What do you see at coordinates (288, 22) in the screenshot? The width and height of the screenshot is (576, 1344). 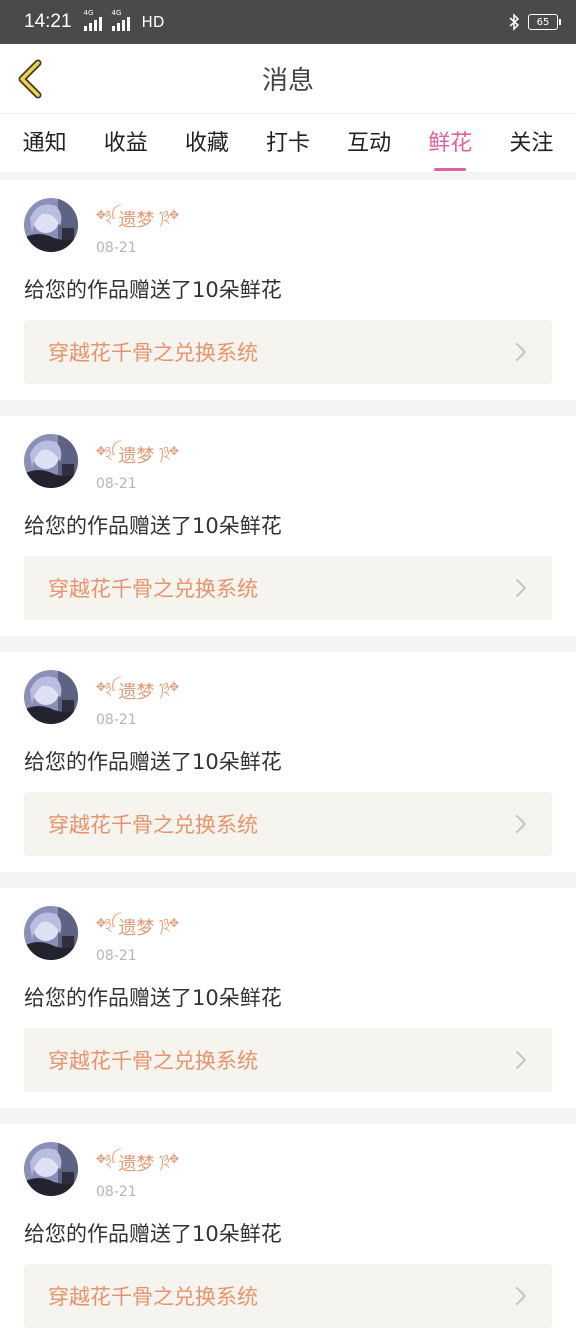 I see `status-bar: 14:21 4G 4G HD 65` at bounding box center [288, 22].